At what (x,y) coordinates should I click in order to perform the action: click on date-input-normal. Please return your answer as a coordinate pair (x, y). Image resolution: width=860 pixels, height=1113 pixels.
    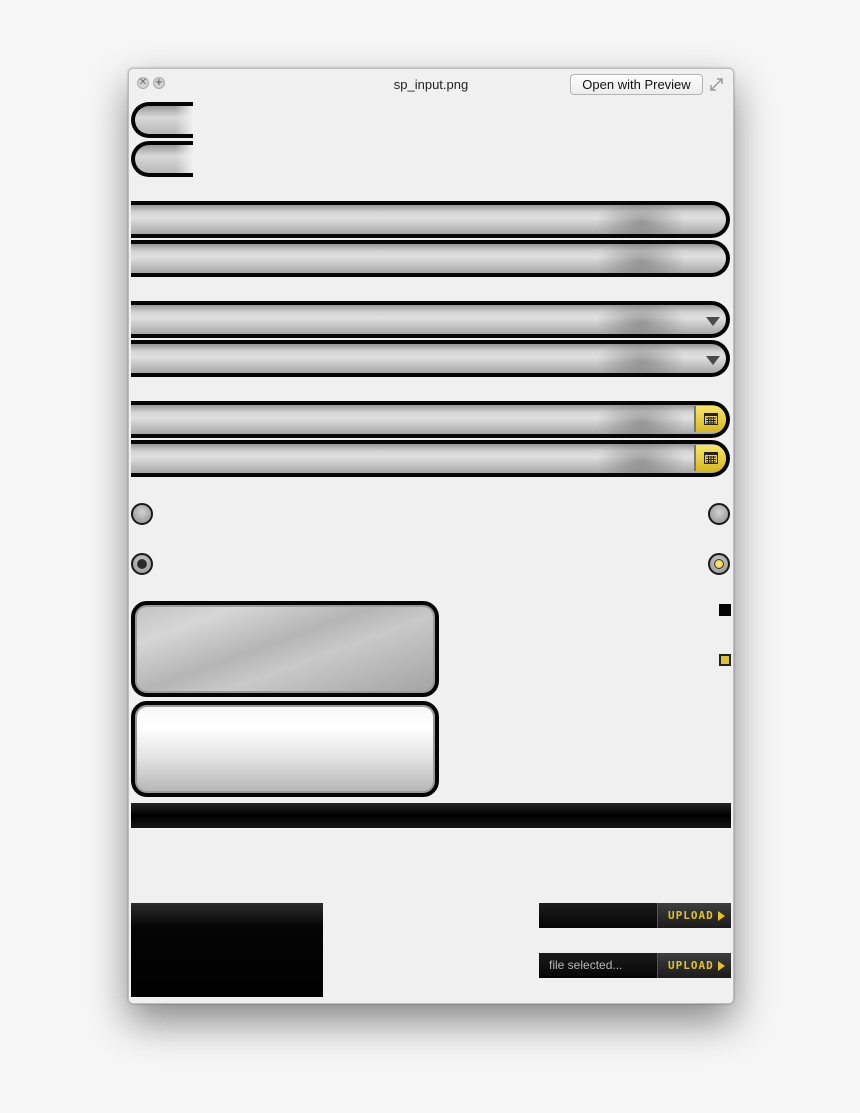
    Looking at the image, I should click on (430, 419).